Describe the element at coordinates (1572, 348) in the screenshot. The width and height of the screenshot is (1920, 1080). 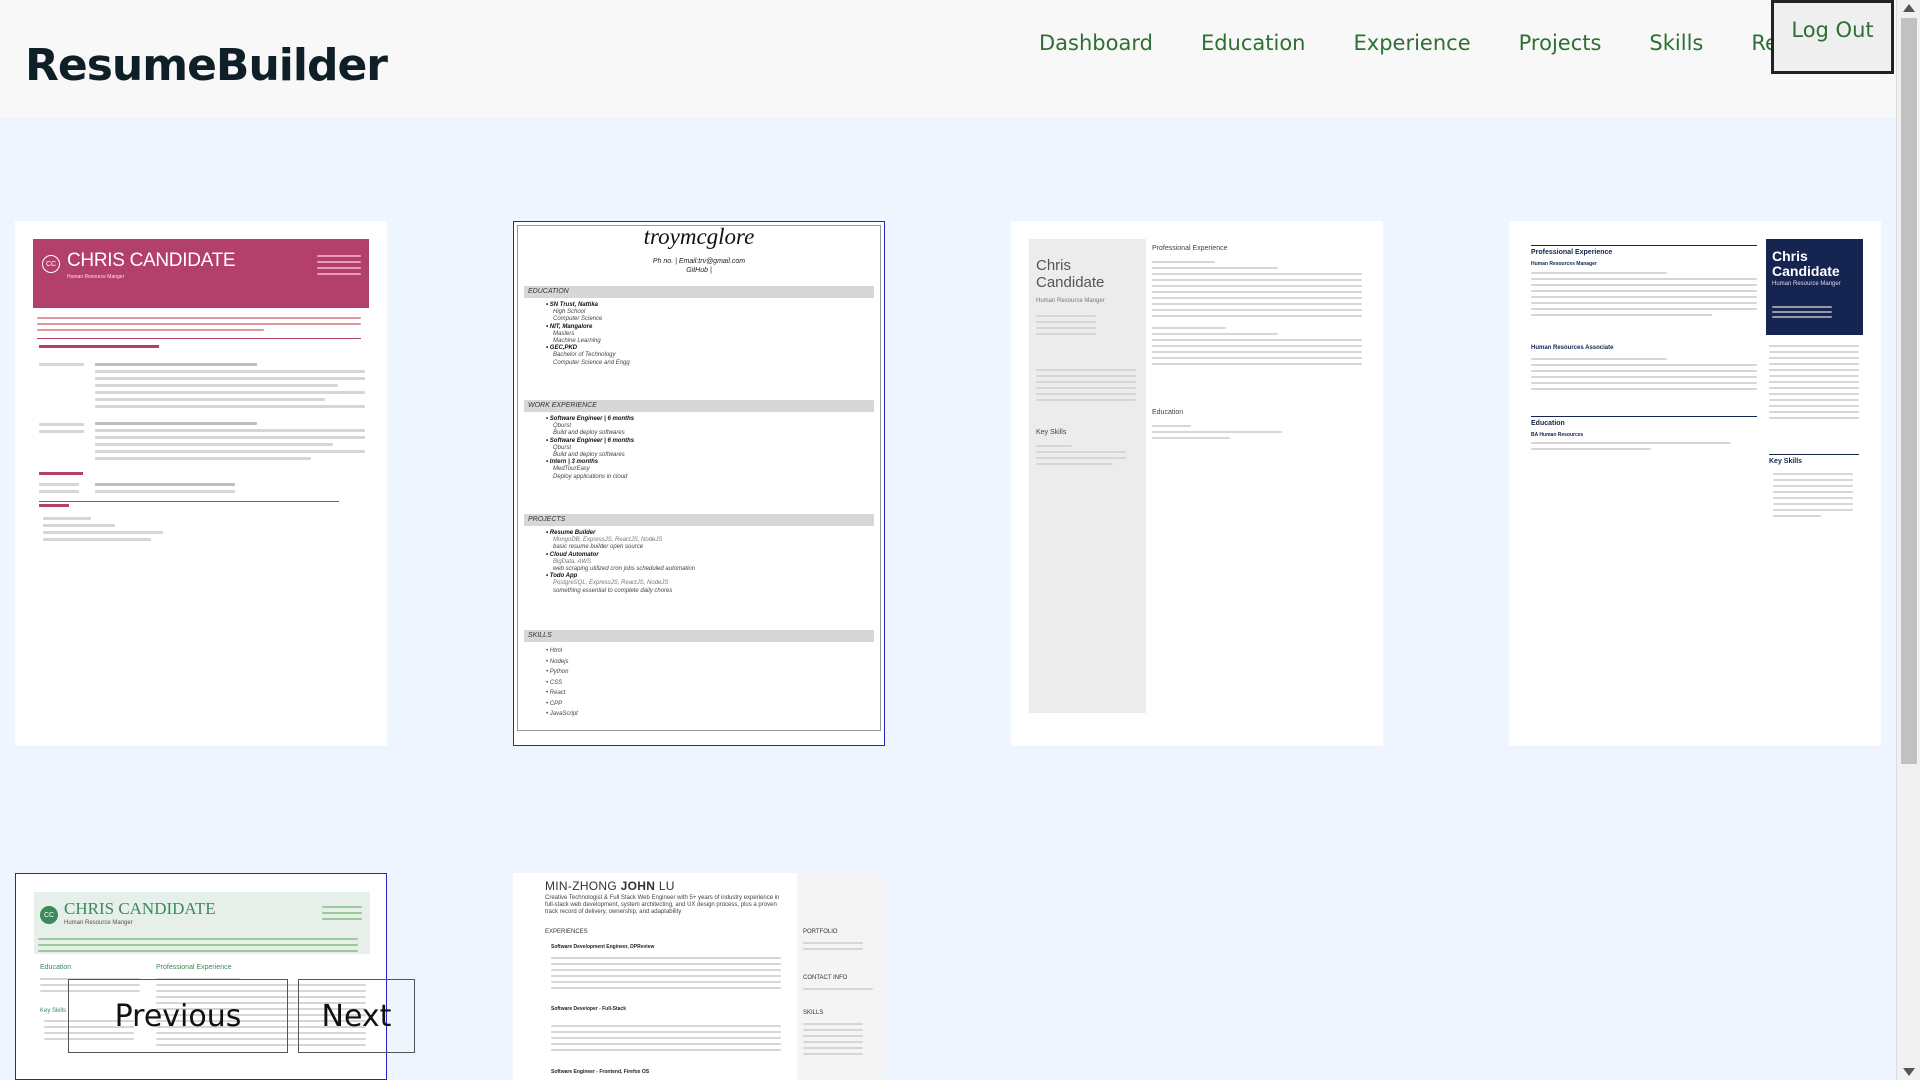
I see `job-title-2: Human Resources Associate` at that location.